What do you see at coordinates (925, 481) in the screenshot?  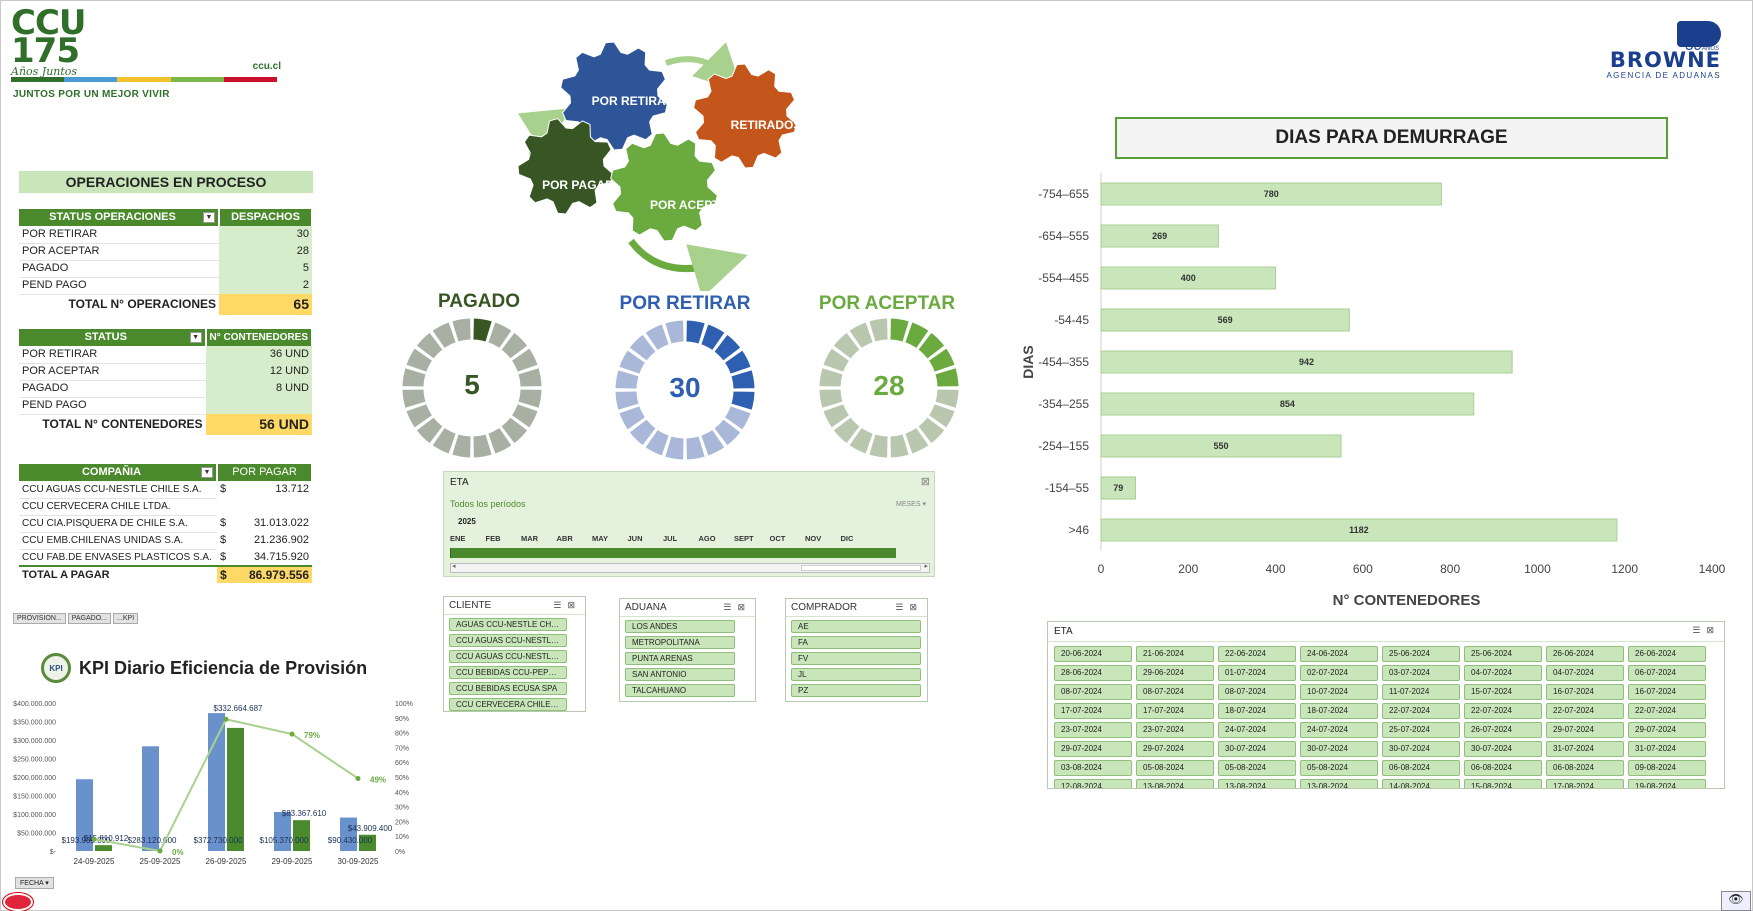 I see `clear-filter-icon: ⊠` at bounding box center [925, 481].